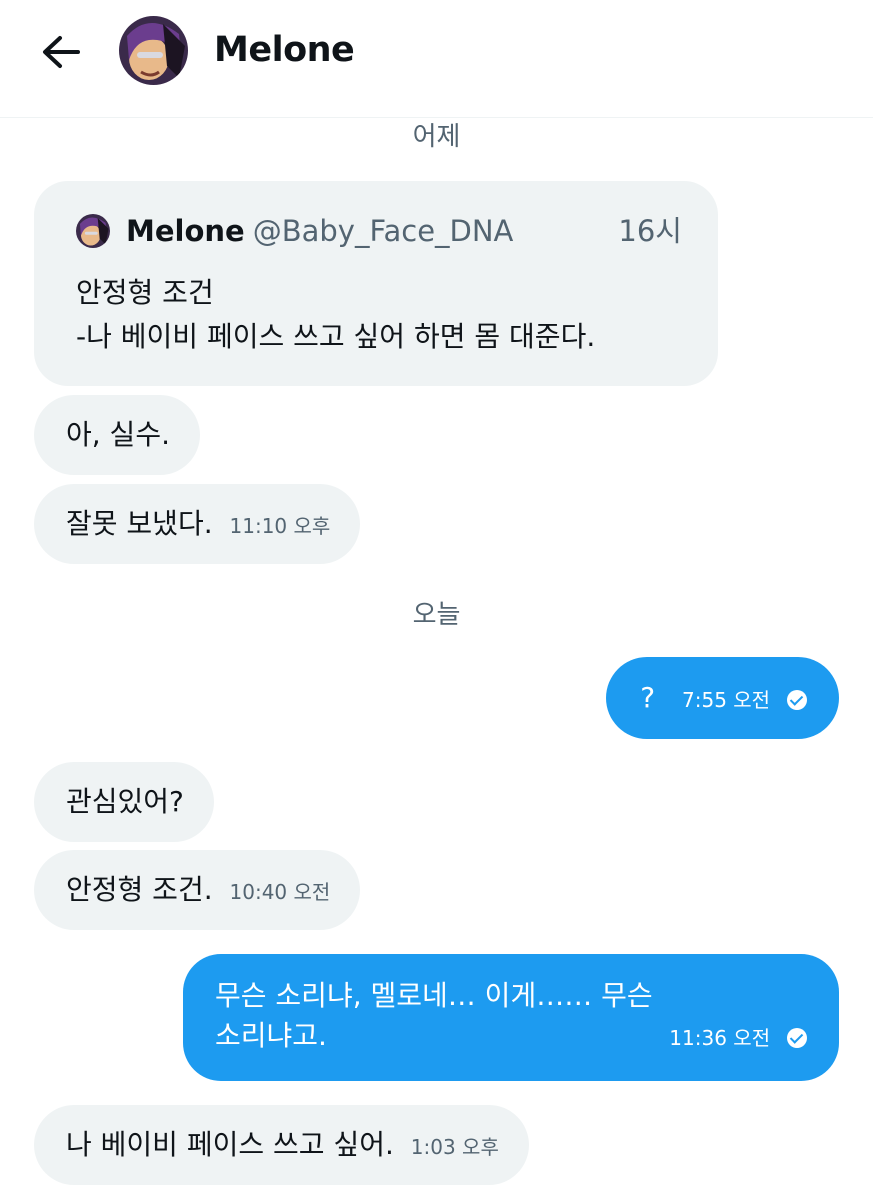 The image size is (873, 1200). Describe the element at coordinates (280, 526) in the screenshot. I see `message-time: 11:10 오후` at that location.